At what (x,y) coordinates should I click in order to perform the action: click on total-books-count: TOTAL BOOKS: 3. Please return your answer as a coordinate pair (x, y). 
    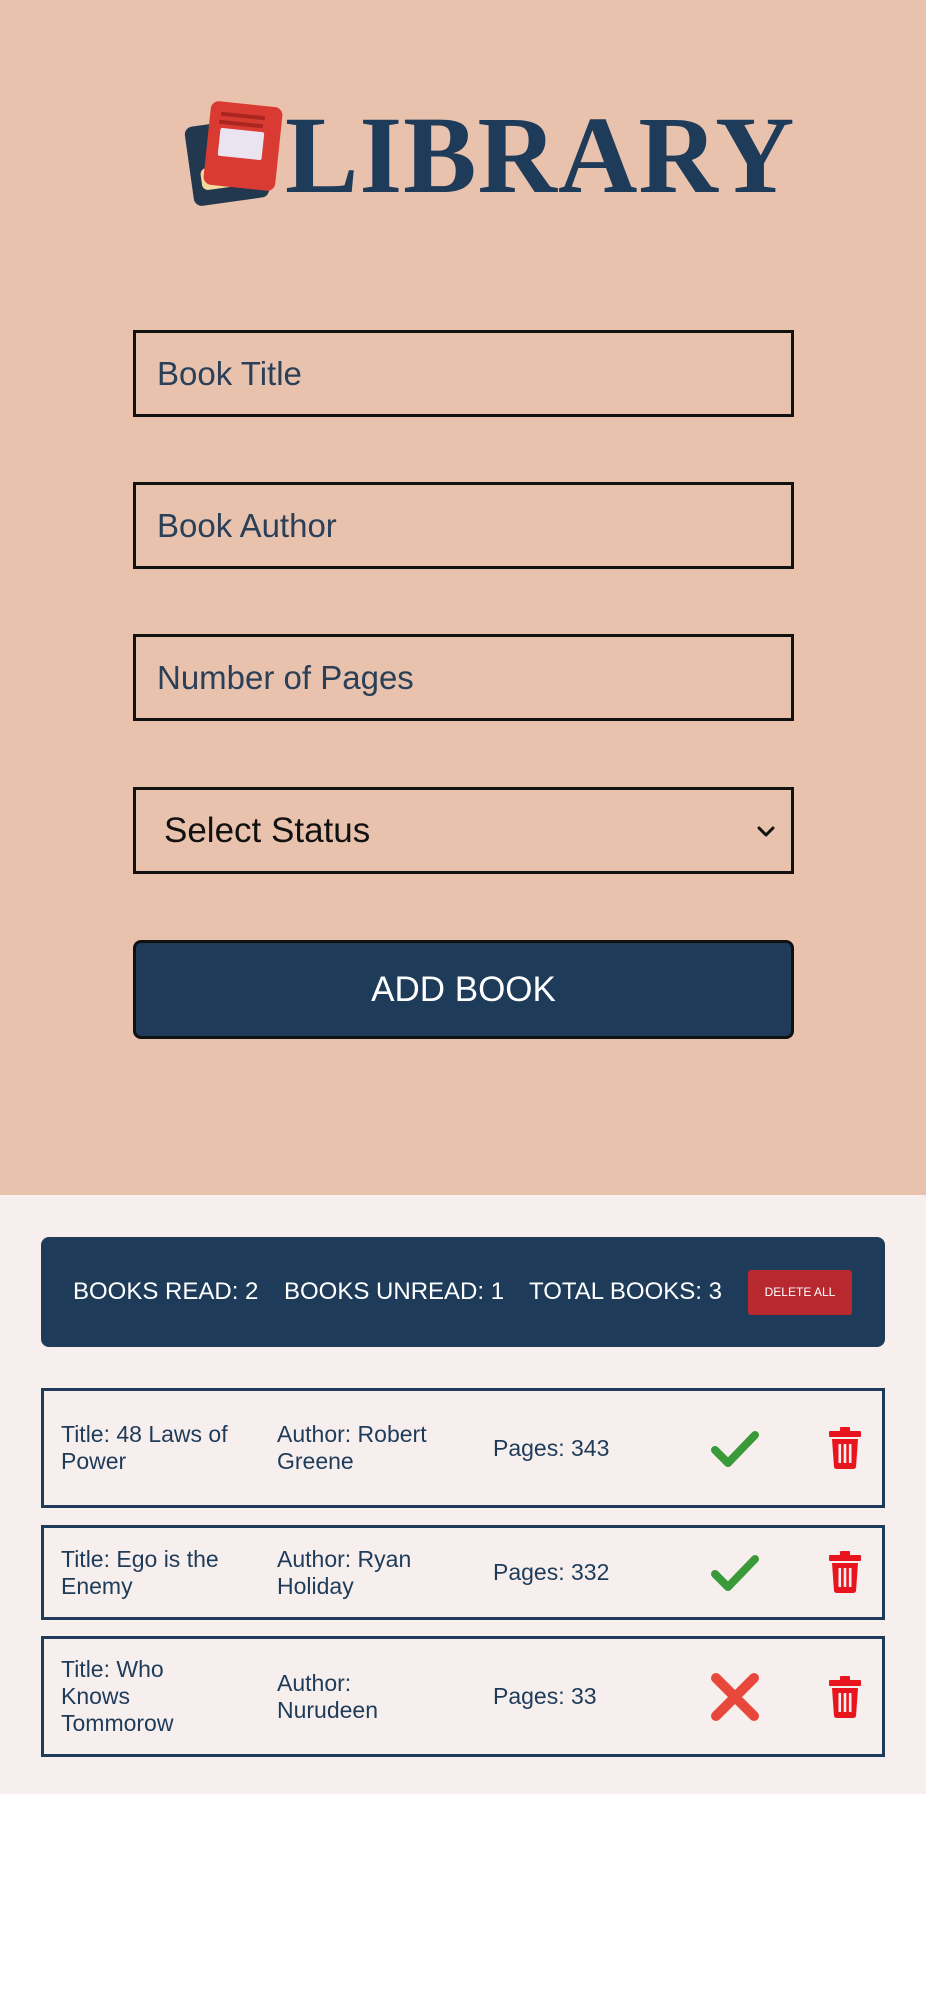
    Looking at the image, I should click on (625, 1291).